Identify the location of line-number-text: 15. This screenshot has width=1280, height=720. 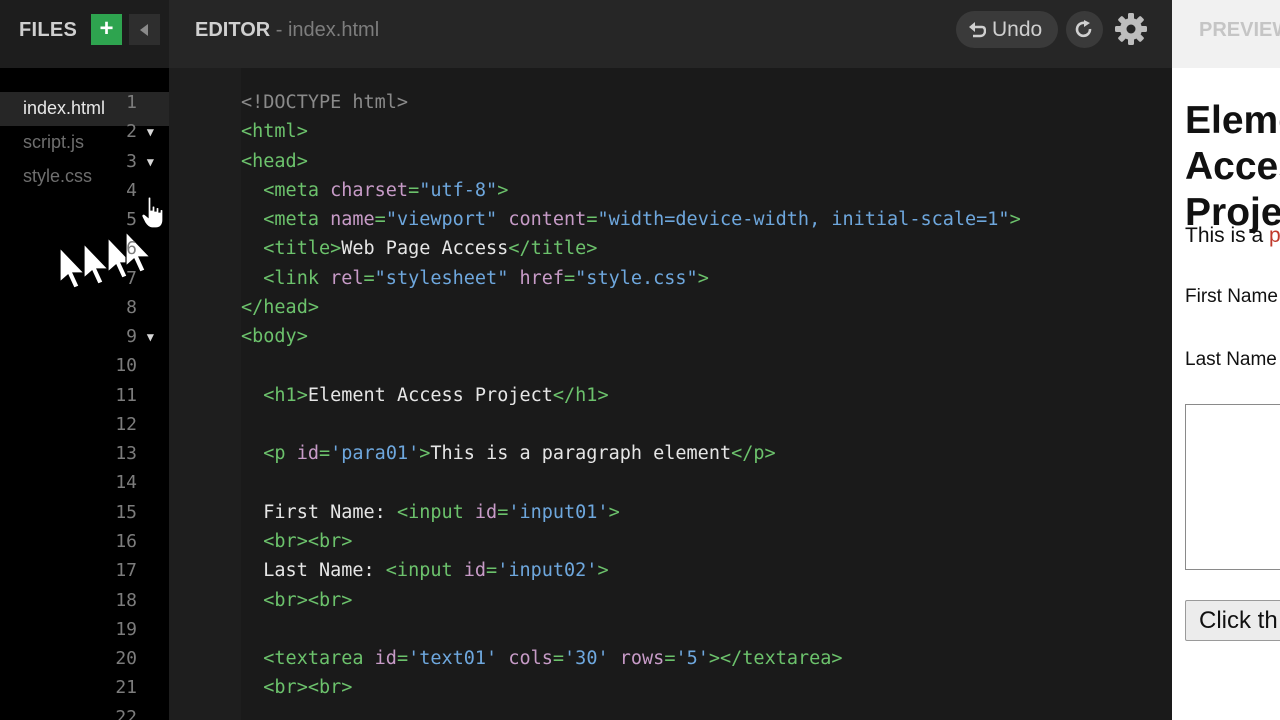
(126, 512).